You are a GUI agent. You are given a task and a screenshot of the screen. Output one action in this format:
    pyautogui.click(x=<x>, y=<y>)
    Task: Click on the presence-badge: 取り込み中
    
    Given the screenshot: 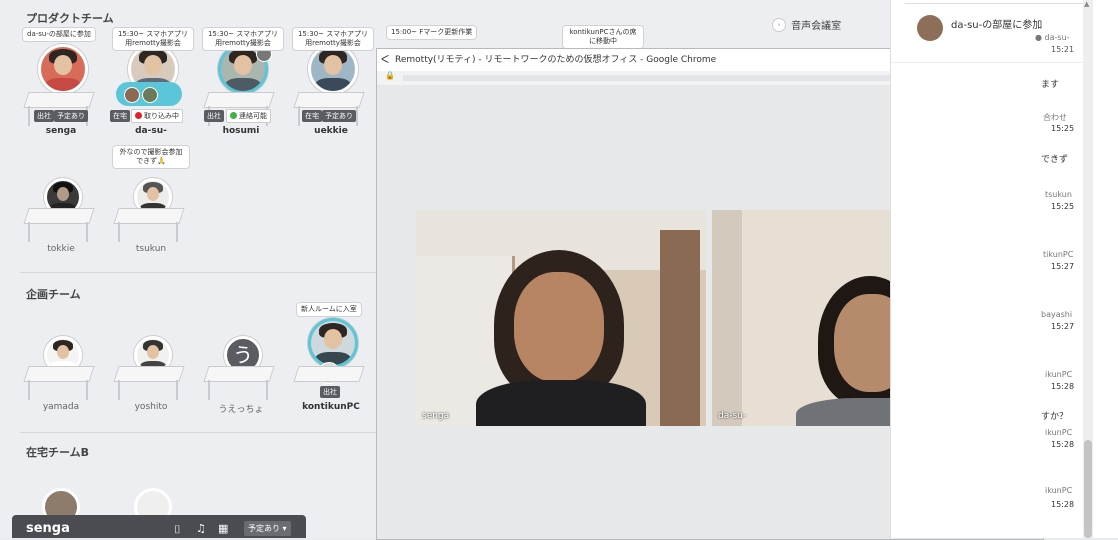 What is the action you would take?
    pyautogui.click(x=157, y=116)
    